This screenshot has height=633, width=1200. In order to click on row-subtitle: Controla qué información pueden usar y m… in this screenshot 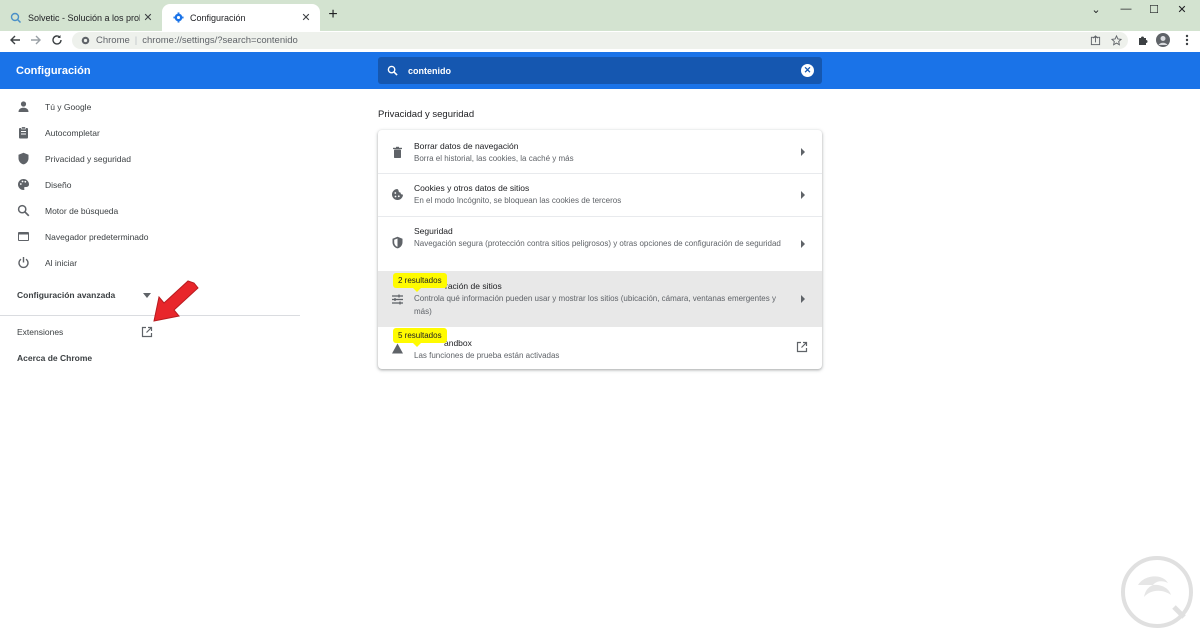, I will do `click(595, 305)`.